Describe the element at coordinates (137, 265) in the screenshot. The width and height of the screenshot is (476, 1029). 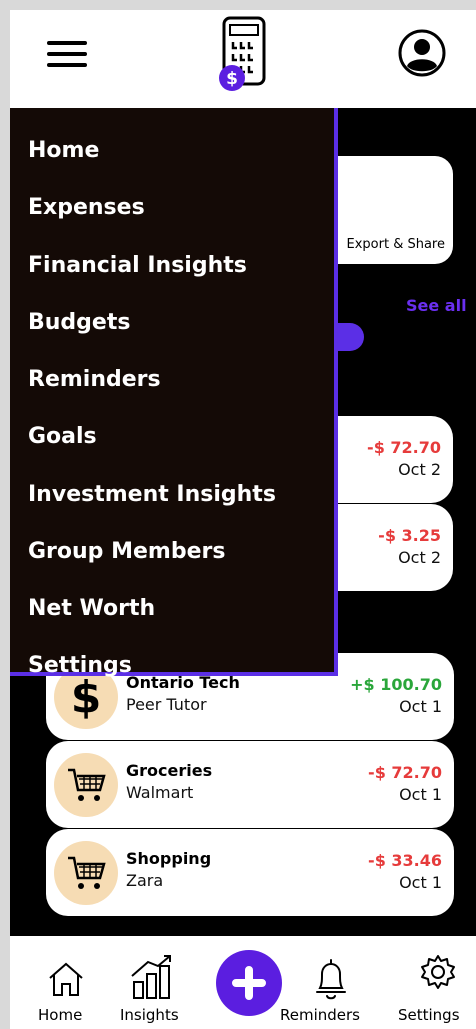
I see `drawer-item-financial-insights: Financial Insights` at that location.